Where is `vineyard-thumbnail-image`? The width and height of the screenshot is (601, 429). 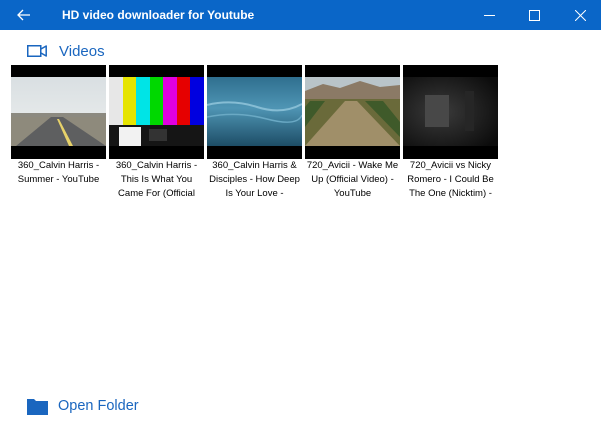
vineyard-thumbnail-image is located at coordinates (352, 111).